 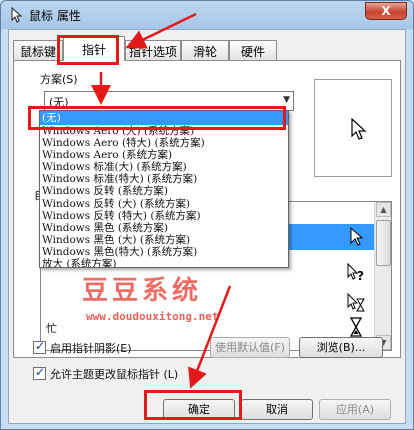 I want to click on enable-shadow-checkbox: 启用指针阴影(E), so click(x=82, y=347).